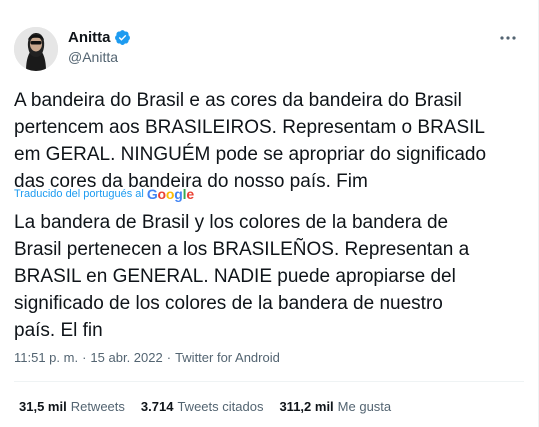  What do you see at coordinates (227, 357) in the screenshot?
I see `tweet-source: Twitter for Android` at bounding box center [227, 357].